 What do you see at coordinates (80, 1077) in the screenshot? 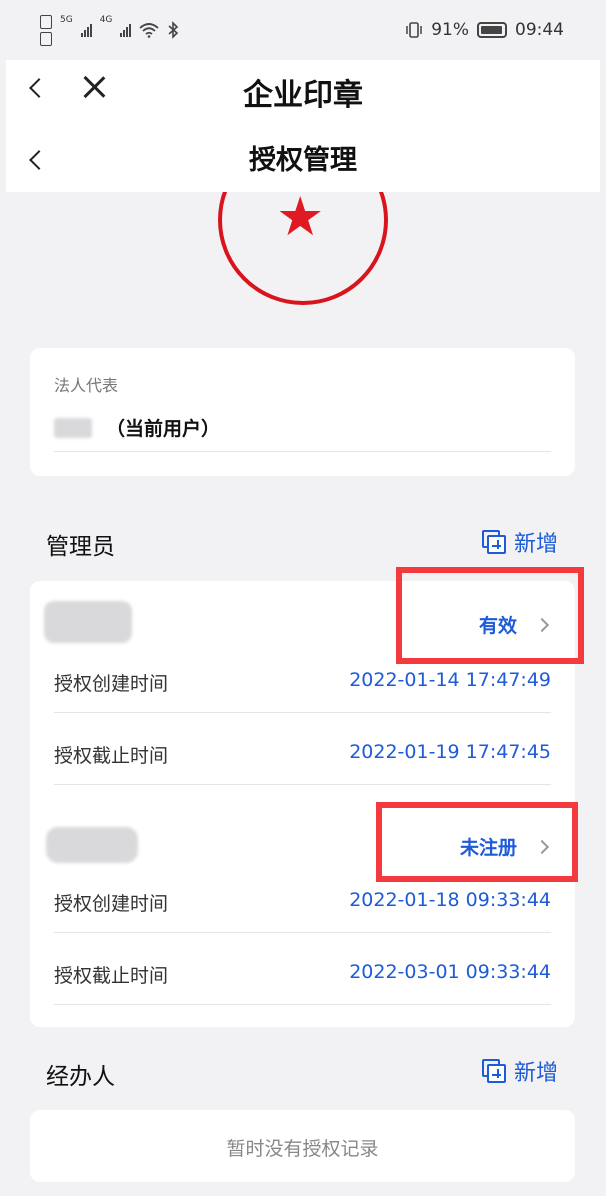
I see `agents-section-title: 经办人` at bounding box center [80, 1077].